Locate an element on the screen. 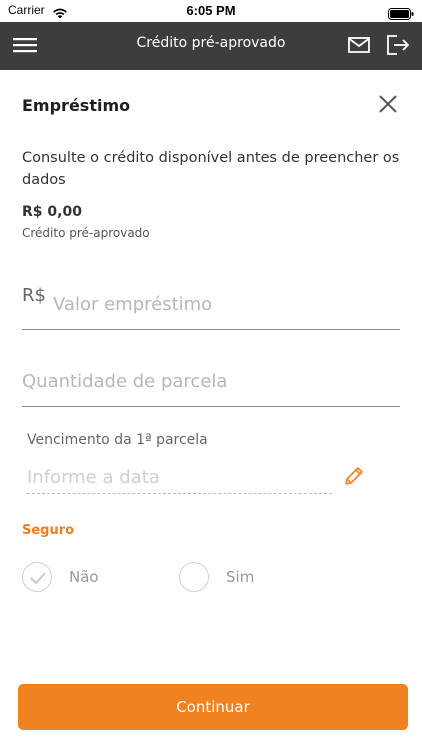 Image resolution: width=422 pixels, height=750 pixels. radio-label-no: Não is located at coordinates (84, 577).